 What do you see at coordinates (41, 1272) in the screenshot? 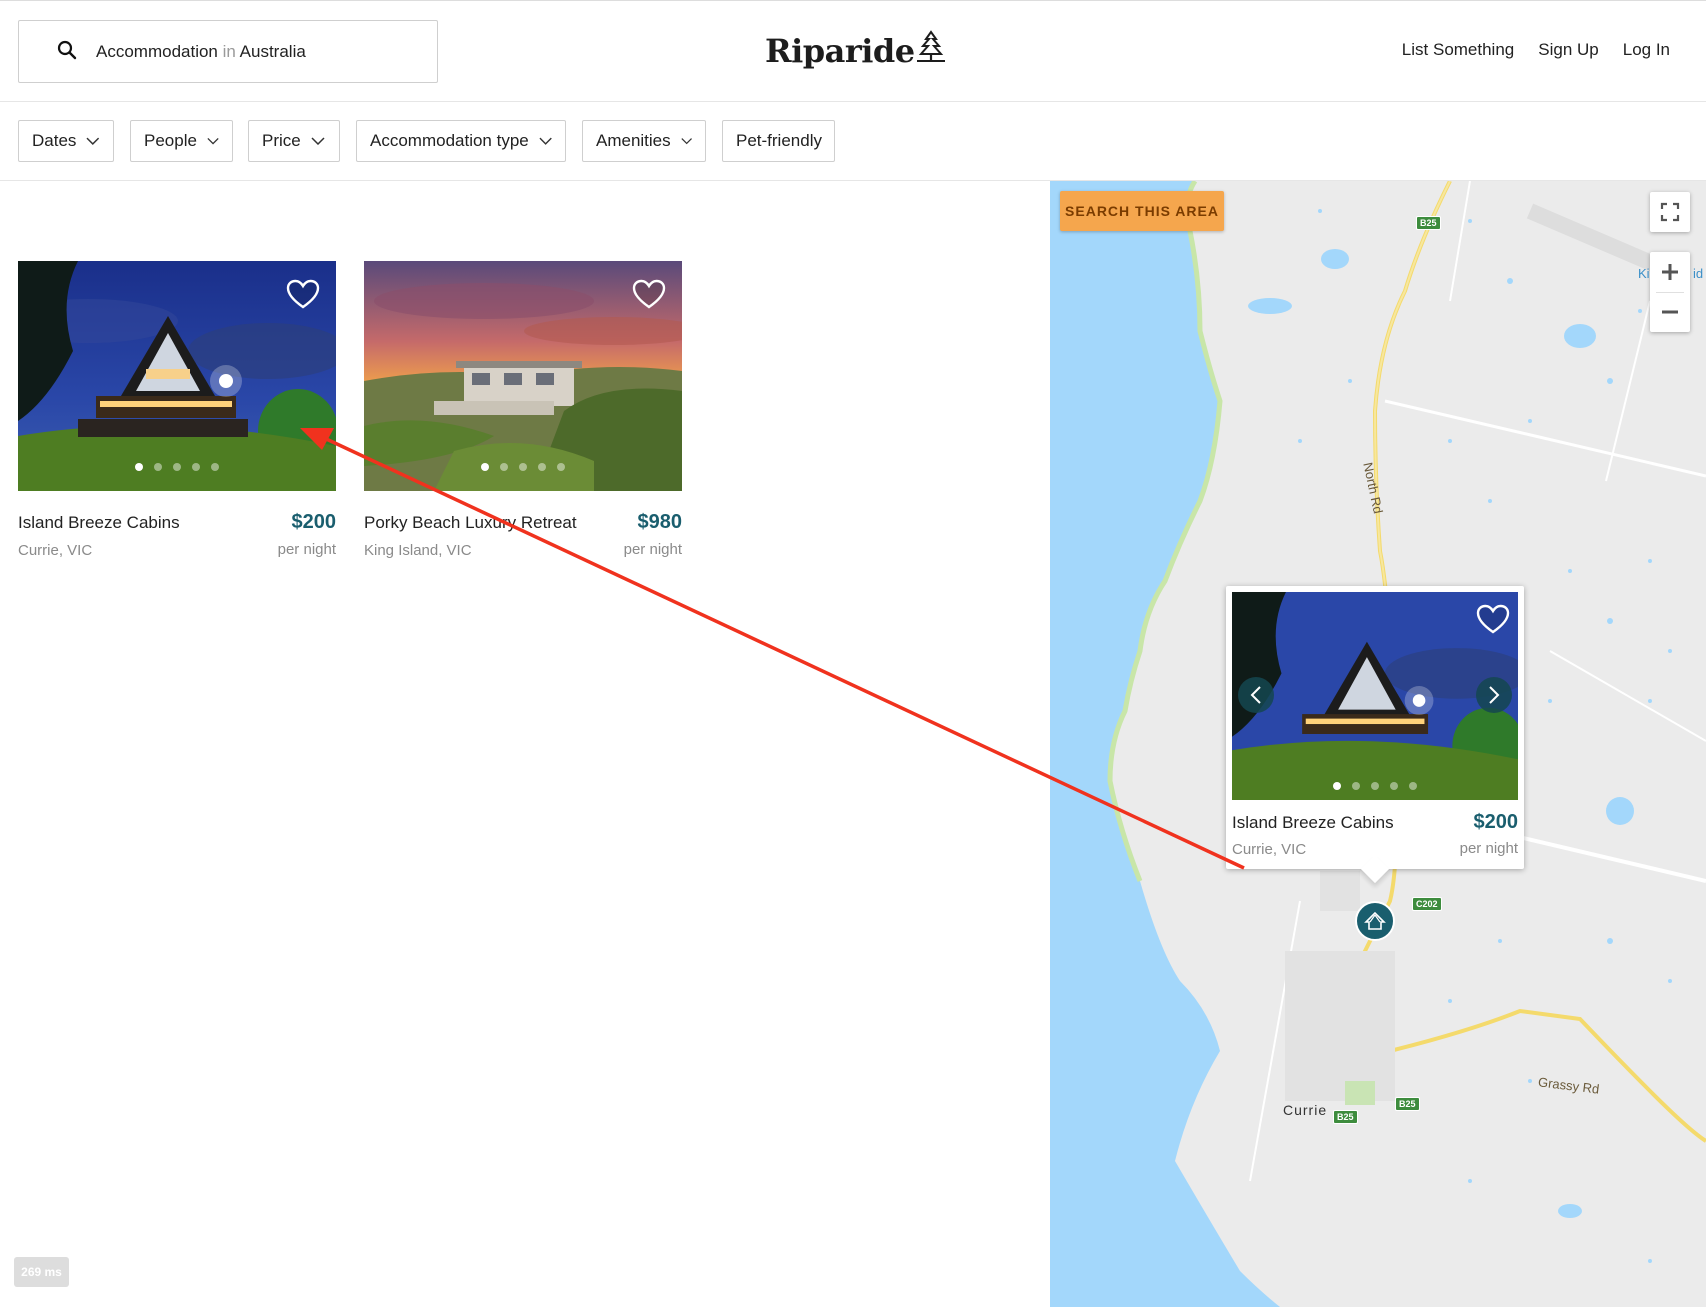
I see `timing-badge: 269 ms` at bounding box center [41, 1272].